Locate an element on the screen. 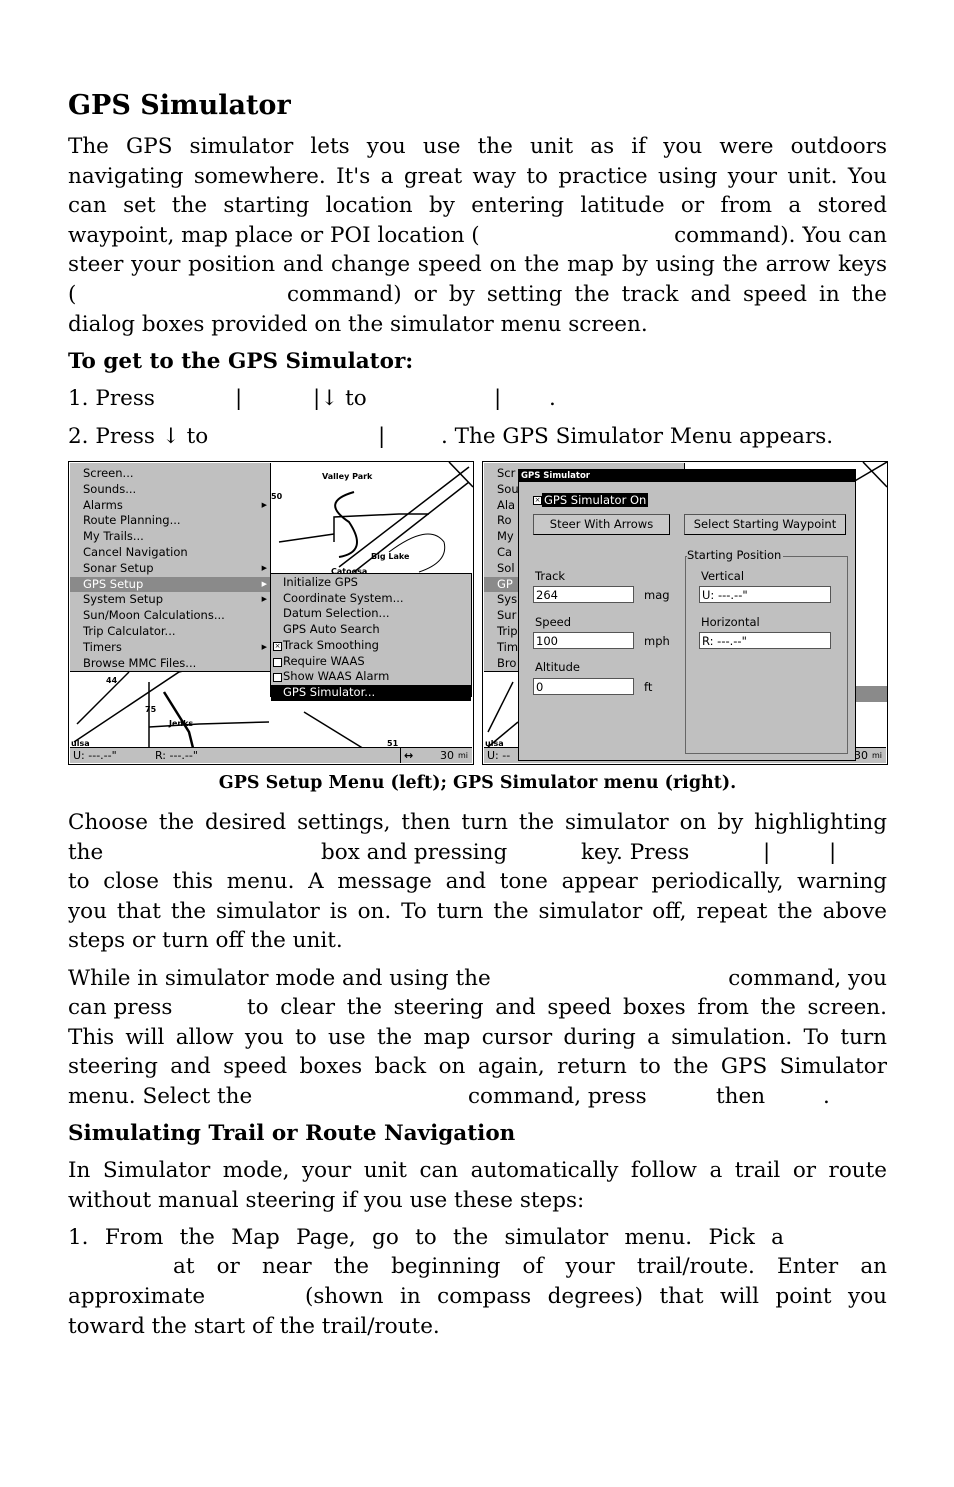  text-line: can press is located at coordinates (120, 1007).